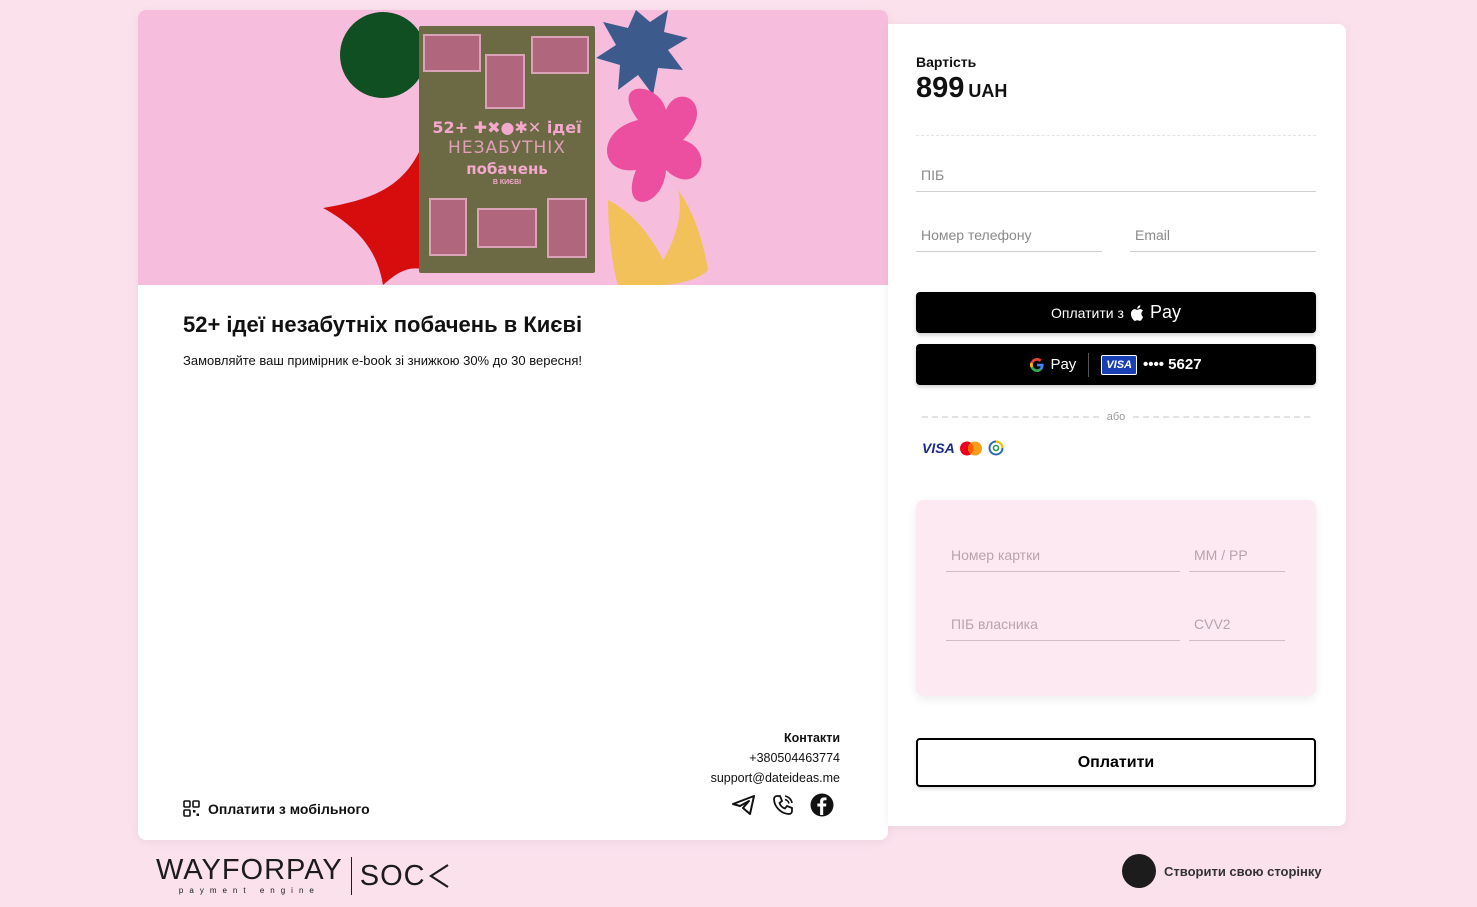 The width and height of the screenshot is (1477, 907). I want to click on wayforpay-logo: WAYFORPAY payment engine, so click(249, 875).